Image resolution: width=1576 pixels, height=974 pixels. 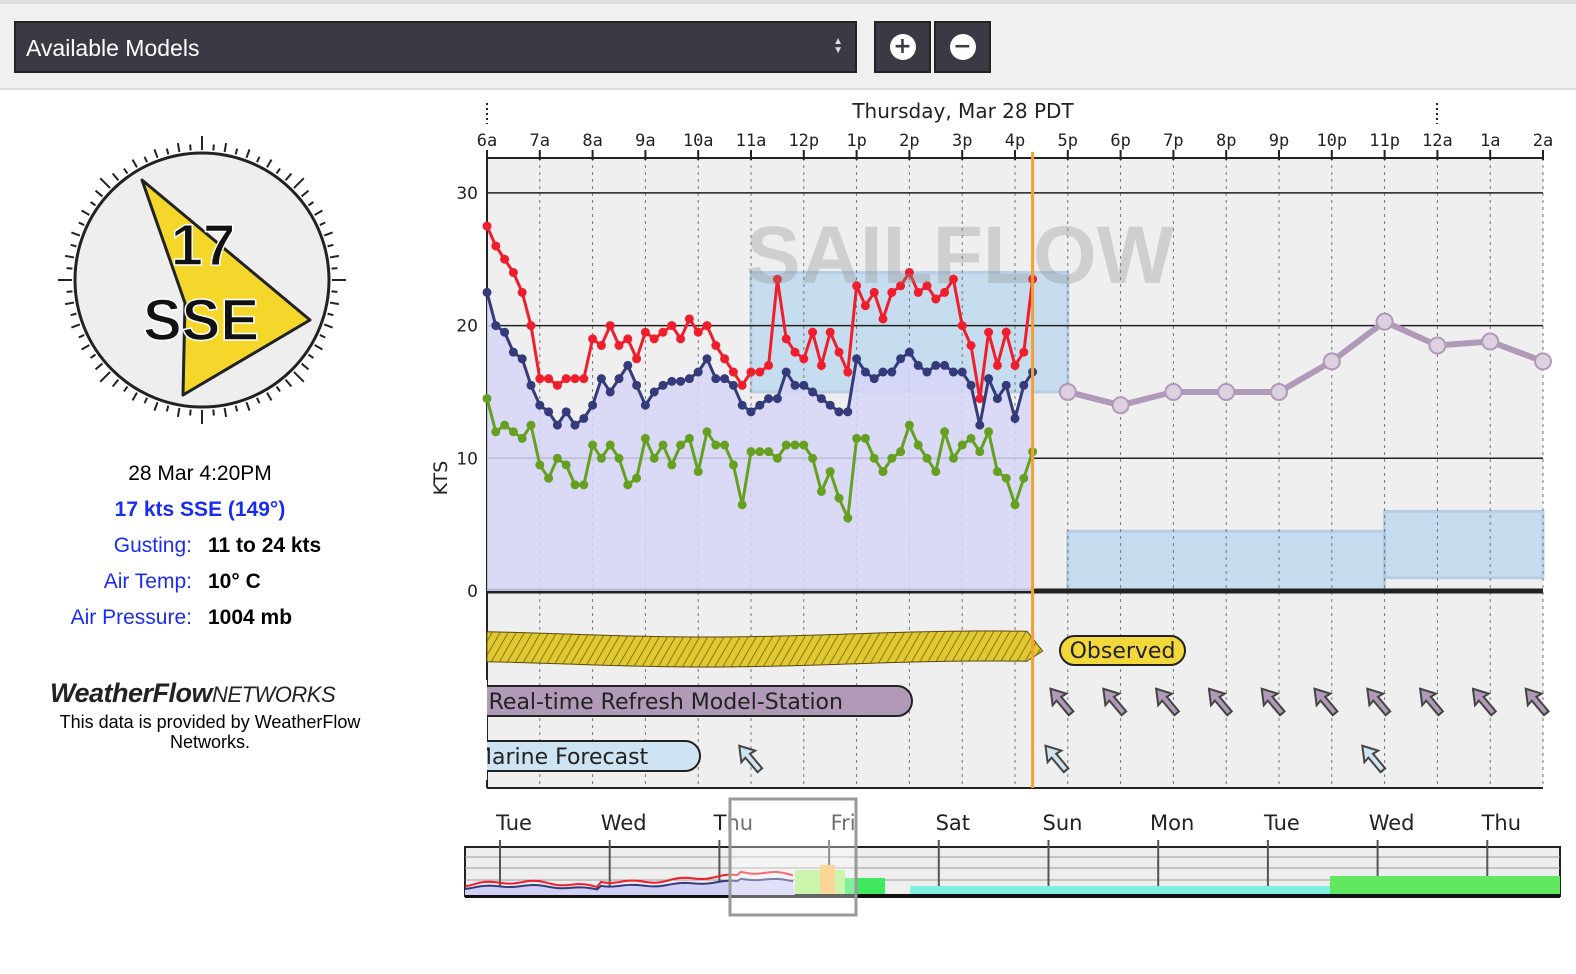 What do you see at coordinates (1012, 871) in the screenshot?
I see `overview-strip` at bounding box center [1012, 871].